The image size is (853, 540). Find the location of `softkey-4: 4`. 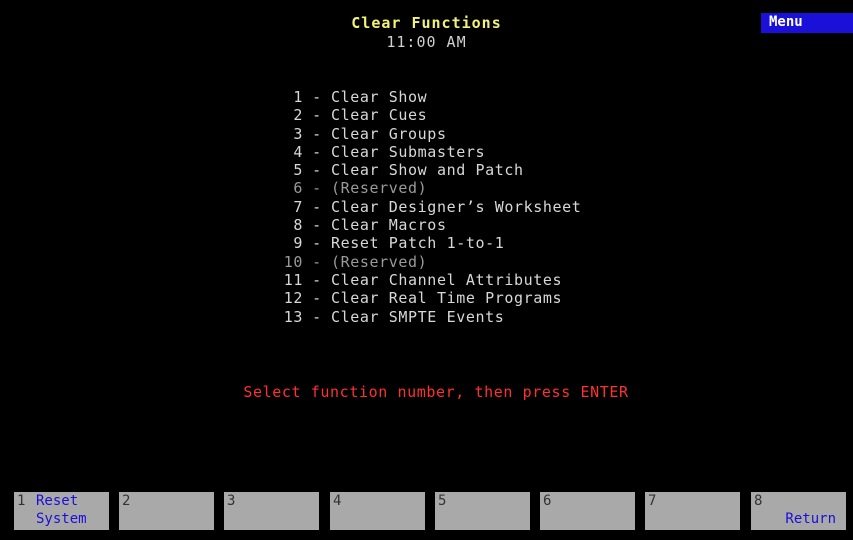

softkey-4: 4 is located at coordinates (377, 511).